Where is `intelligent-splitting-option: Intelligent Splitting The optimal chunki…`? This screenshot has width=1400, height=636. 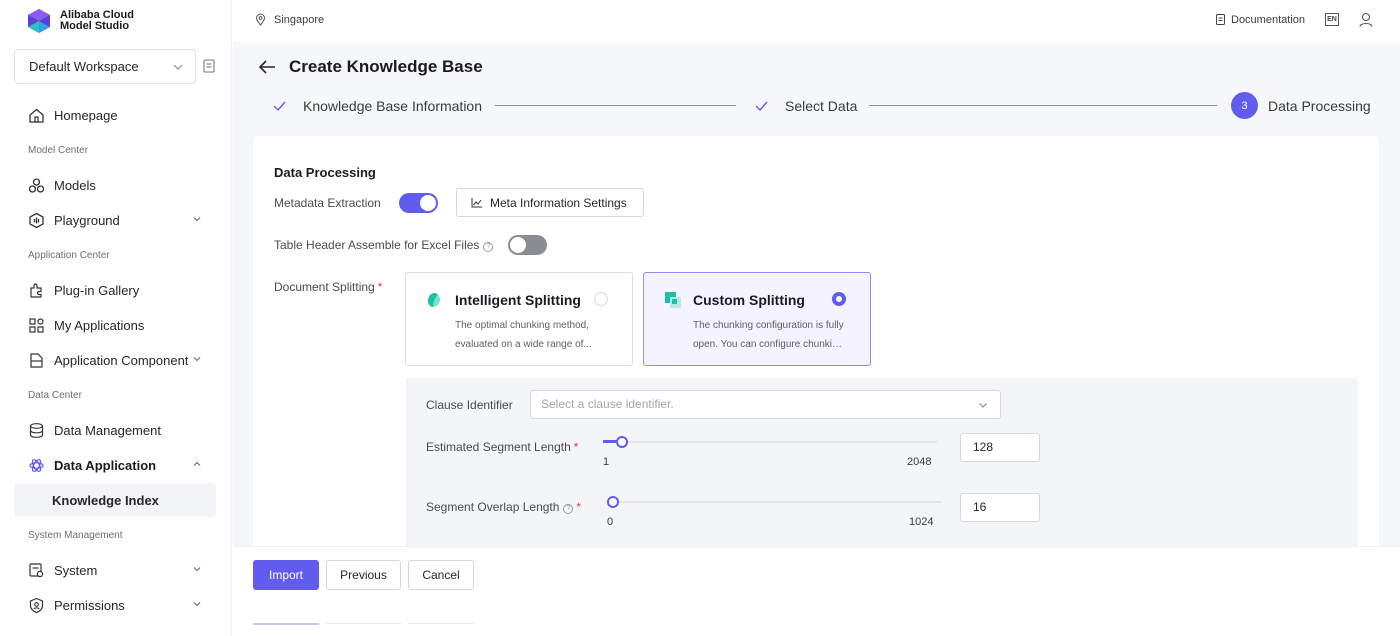 intelligent-splitting-option: Intelligent Splitting The optimal chunki… is located at coordinates (519, 319).